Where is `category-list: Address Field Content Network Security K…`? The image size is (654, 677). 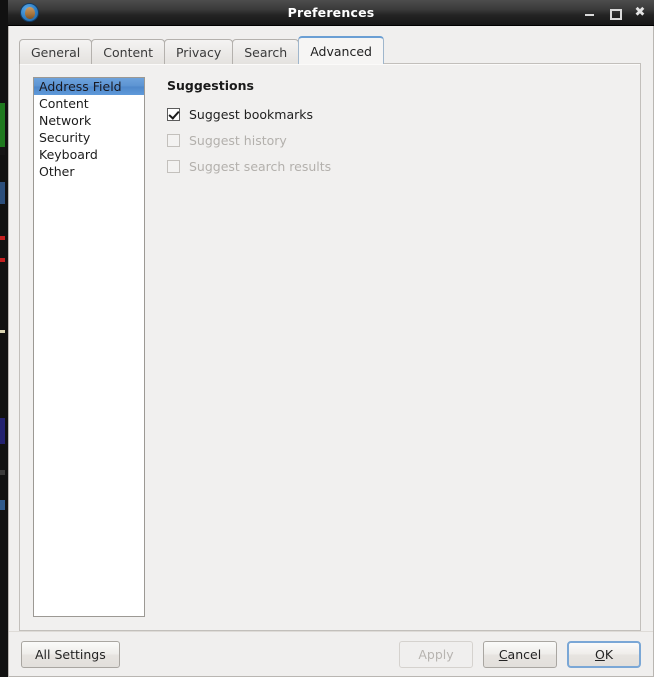
category-list: Address Field Content Network Security K… is located at coordinates (89, 347).